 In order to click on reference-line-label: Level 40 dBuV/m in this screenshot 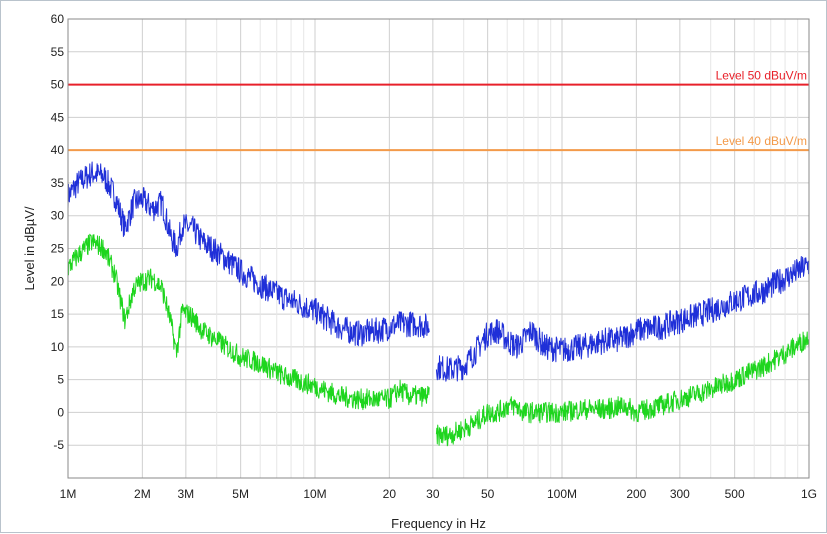, I will do `click(761, 141)`.